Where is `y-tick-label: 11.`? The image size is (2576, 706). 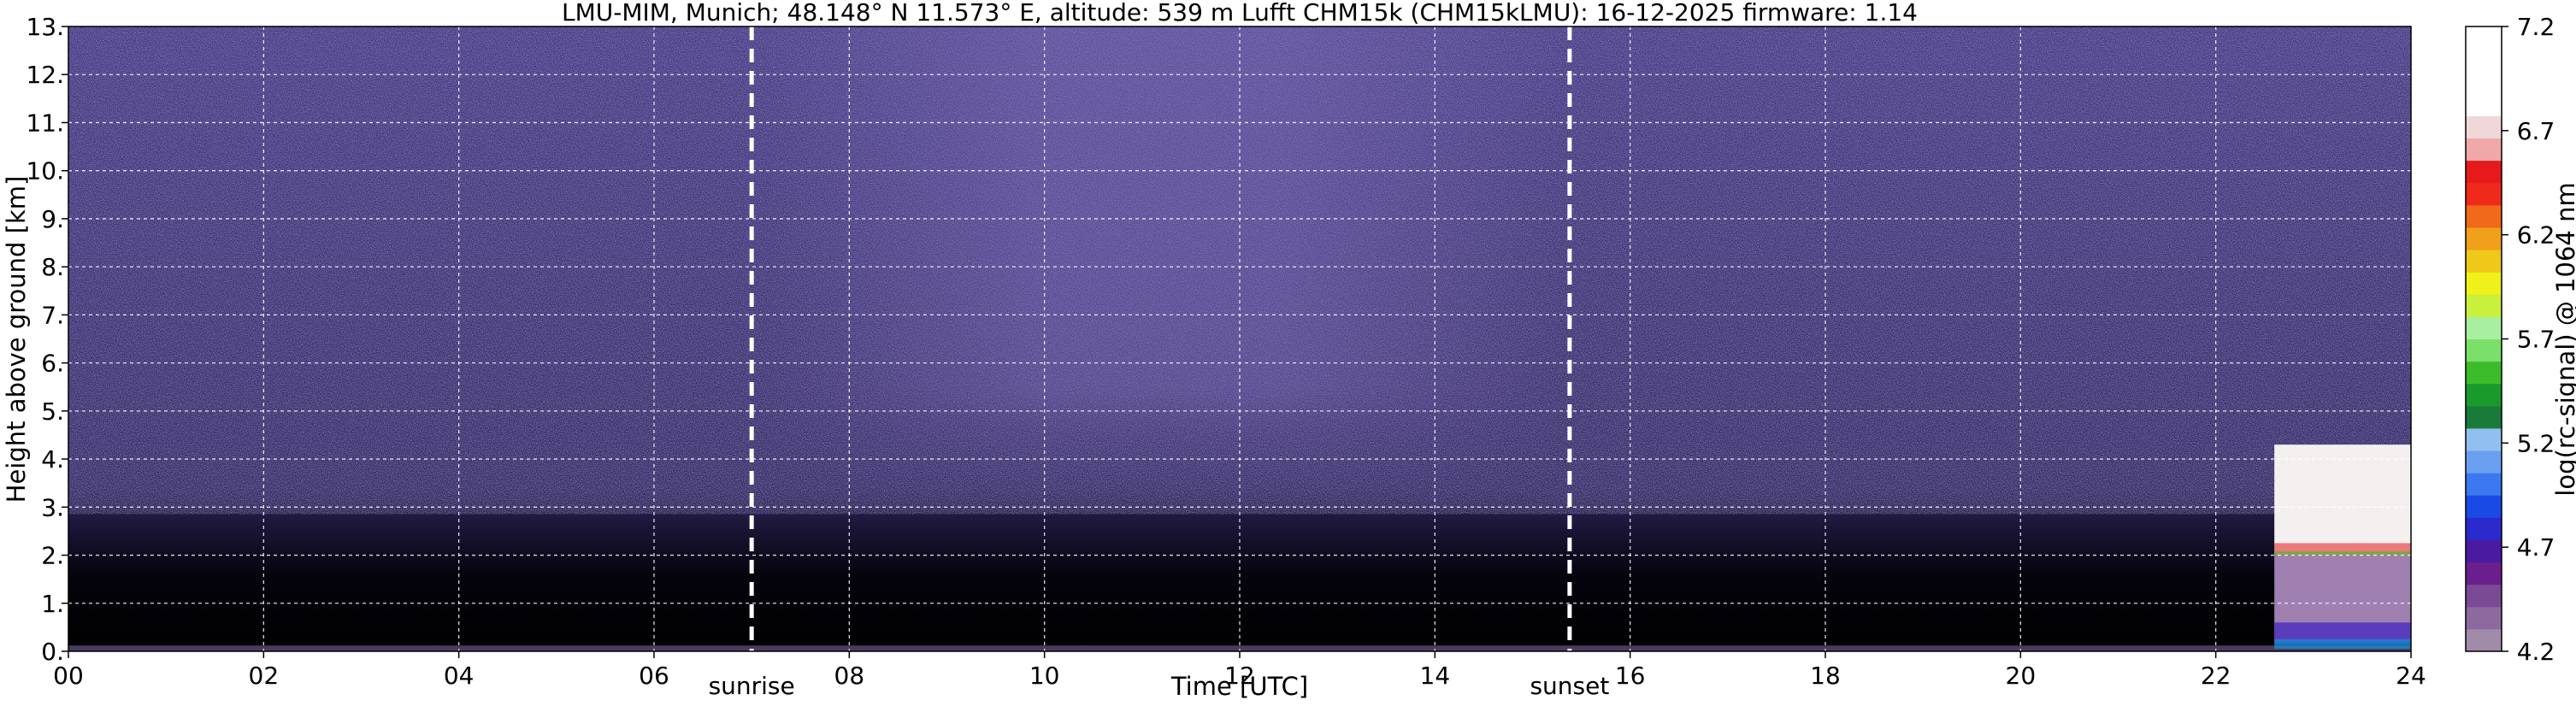
y-tick-label: 11. is located at coordinates (45, 123).